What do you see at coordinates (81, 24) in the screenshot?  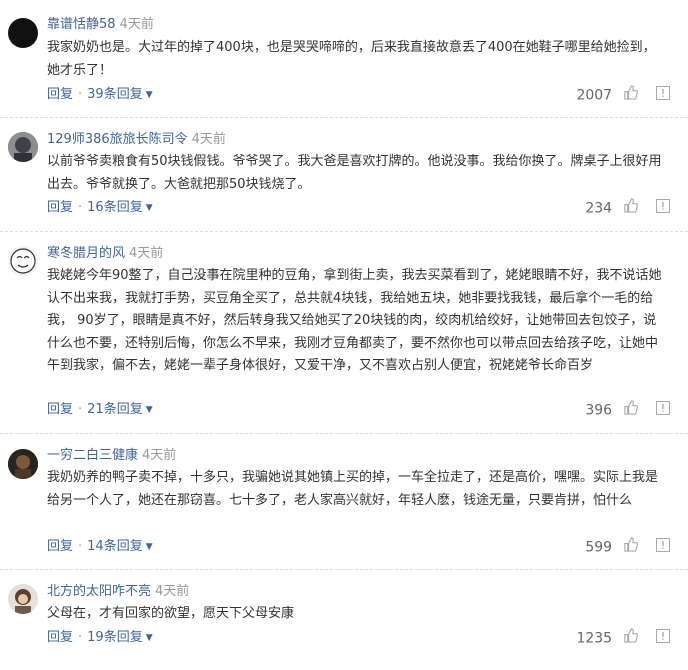 I see `username: 靠谱恬静58` at bounding box center [81, 24].